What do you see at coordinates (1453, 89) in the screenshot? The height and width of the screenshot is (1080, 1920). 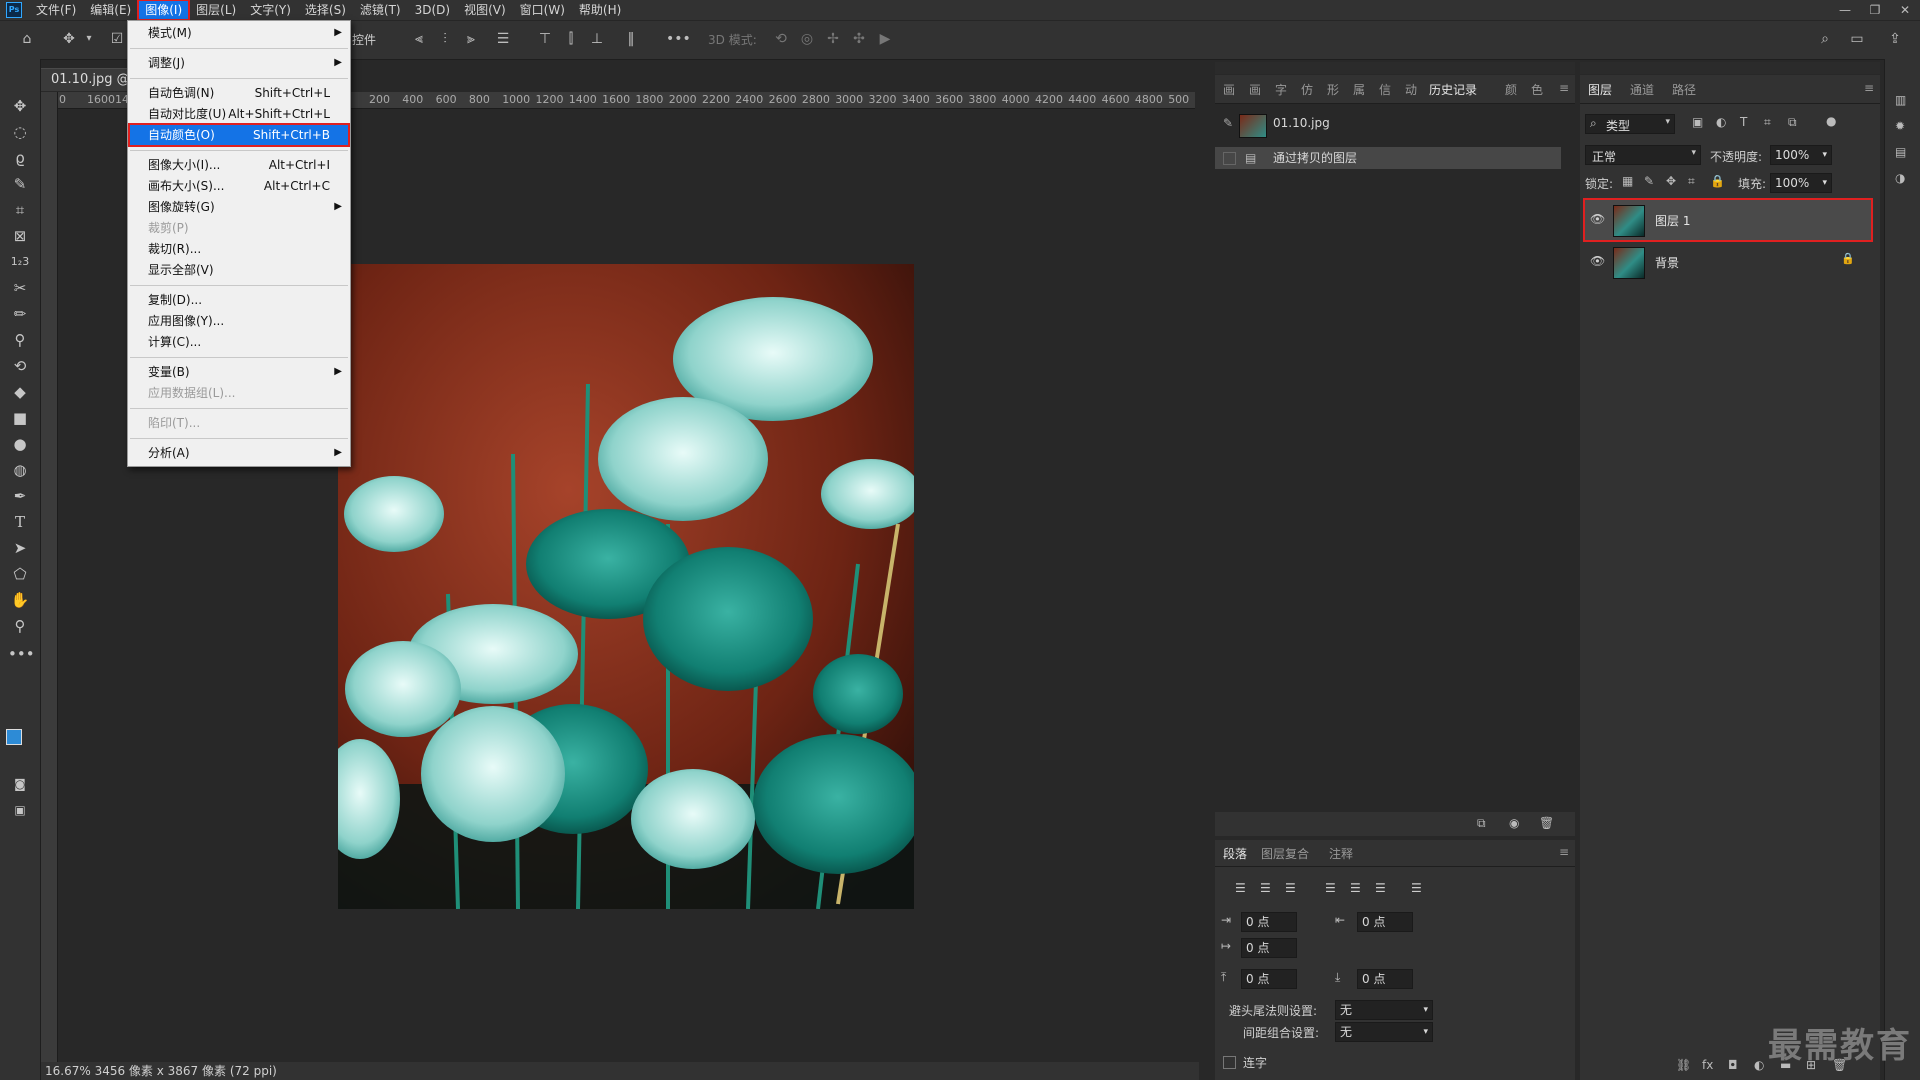 I see `history-area-tab: 历史记录` at bounding box center [1453, 89].